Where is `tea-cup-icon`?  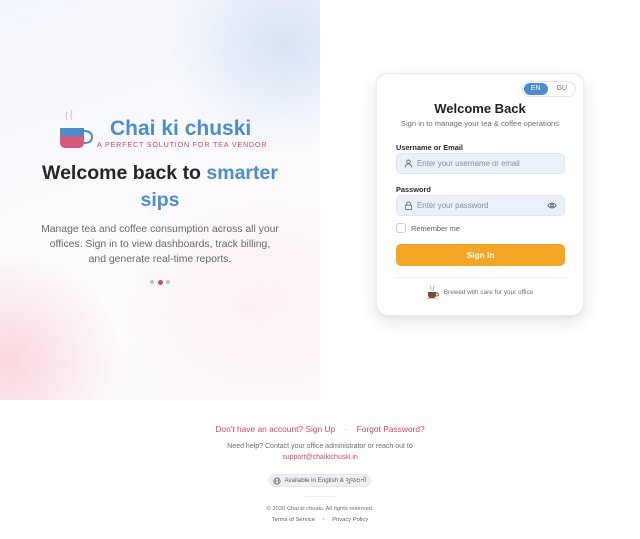 tea-cup-icon is located at coordinates (77, 128).